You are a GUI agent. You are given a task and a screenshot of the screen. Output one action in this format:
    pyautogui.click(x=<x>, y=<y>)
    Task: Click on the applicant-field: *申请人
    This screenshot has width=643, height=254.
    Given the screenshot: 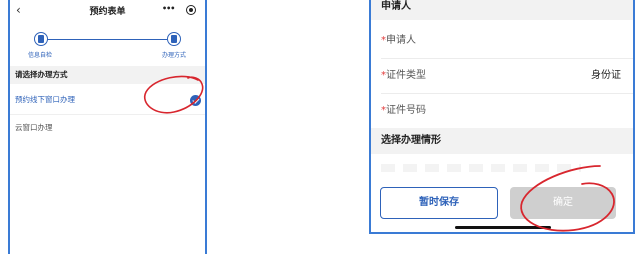 What is the action you would take?
    pyautogui.click(x=507, y=41)
    